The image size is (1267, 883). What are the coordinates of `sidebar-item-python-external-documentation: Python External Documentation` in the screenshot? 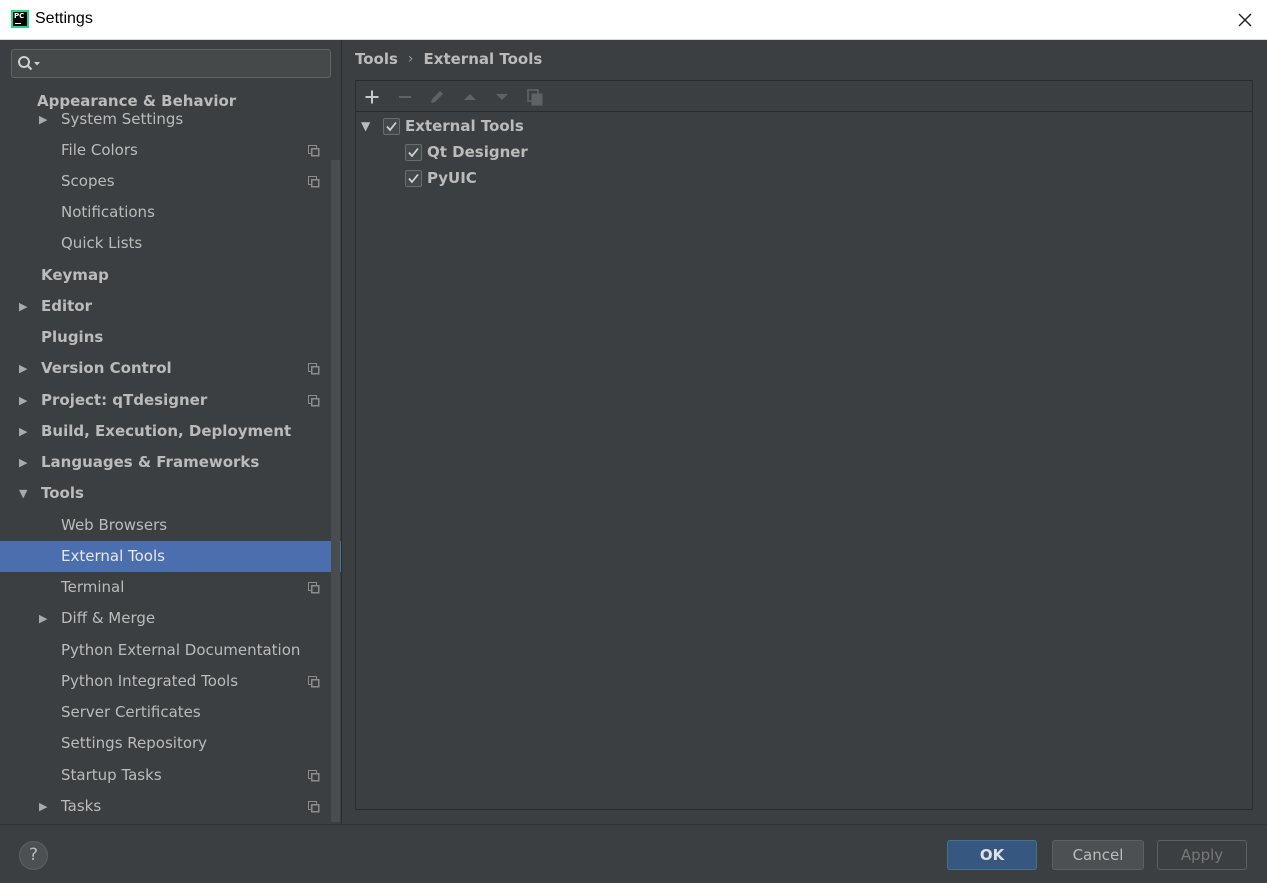 It's located at (170, 650).